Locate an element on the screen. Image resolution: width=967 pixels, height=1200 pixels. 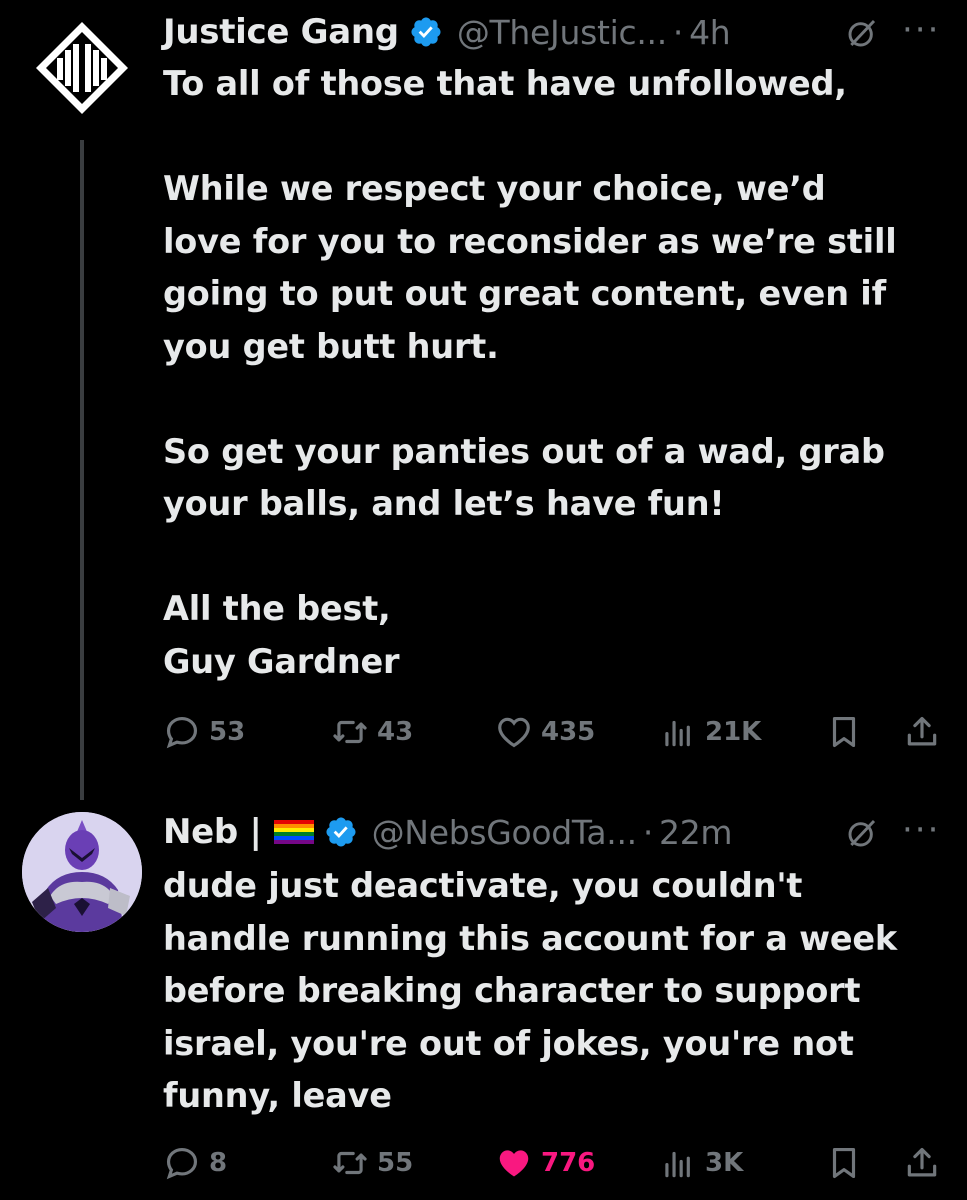
reply-button: 53 is located at coordinates (204, 732).